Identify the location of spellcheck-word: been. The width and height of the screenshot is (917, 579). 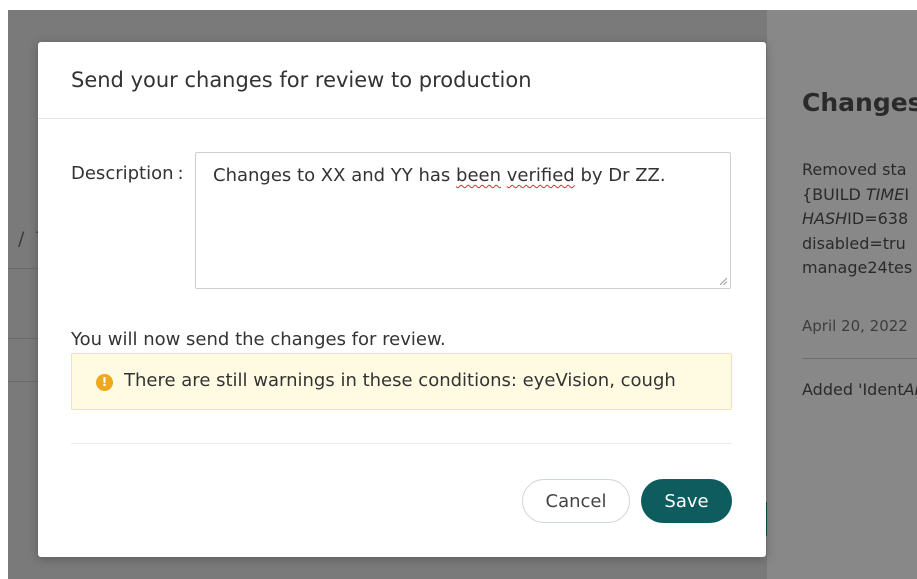
(479, 175).